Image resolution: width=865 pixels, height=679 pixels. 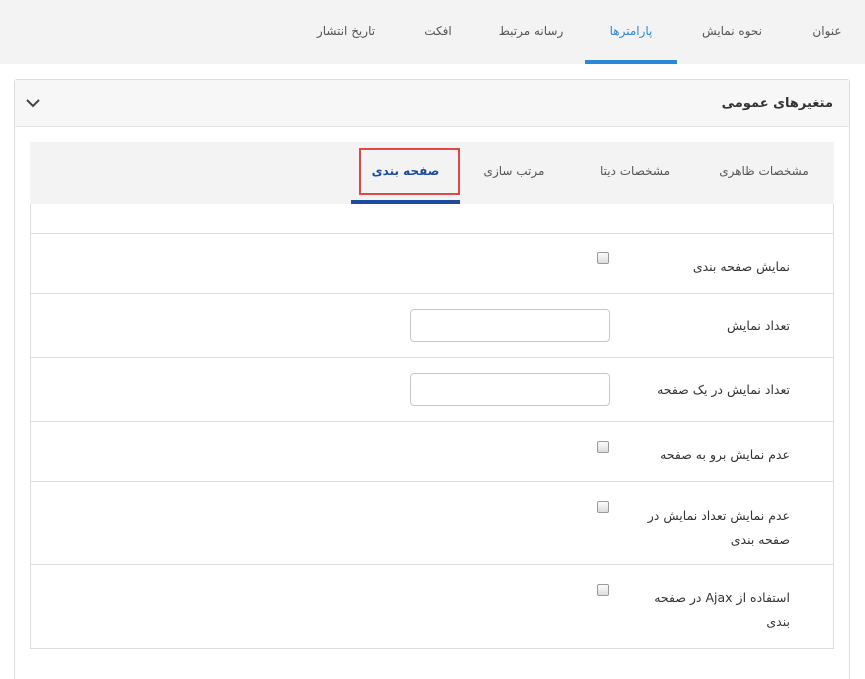 I want to click on chevron-down-icon, so click(x=33, y=103).